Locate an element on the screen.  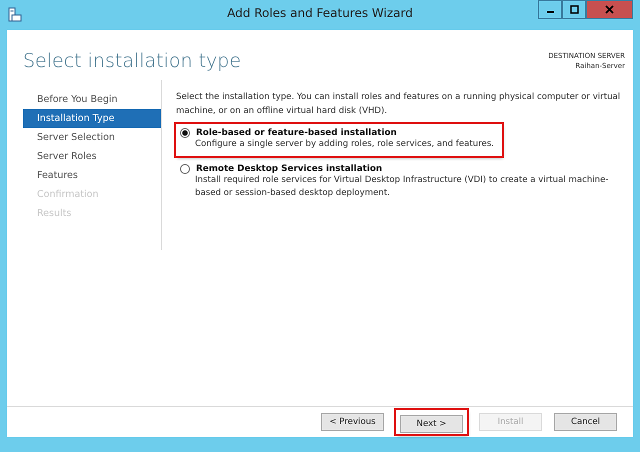
minimize-button is located at coordinates (550, 9).